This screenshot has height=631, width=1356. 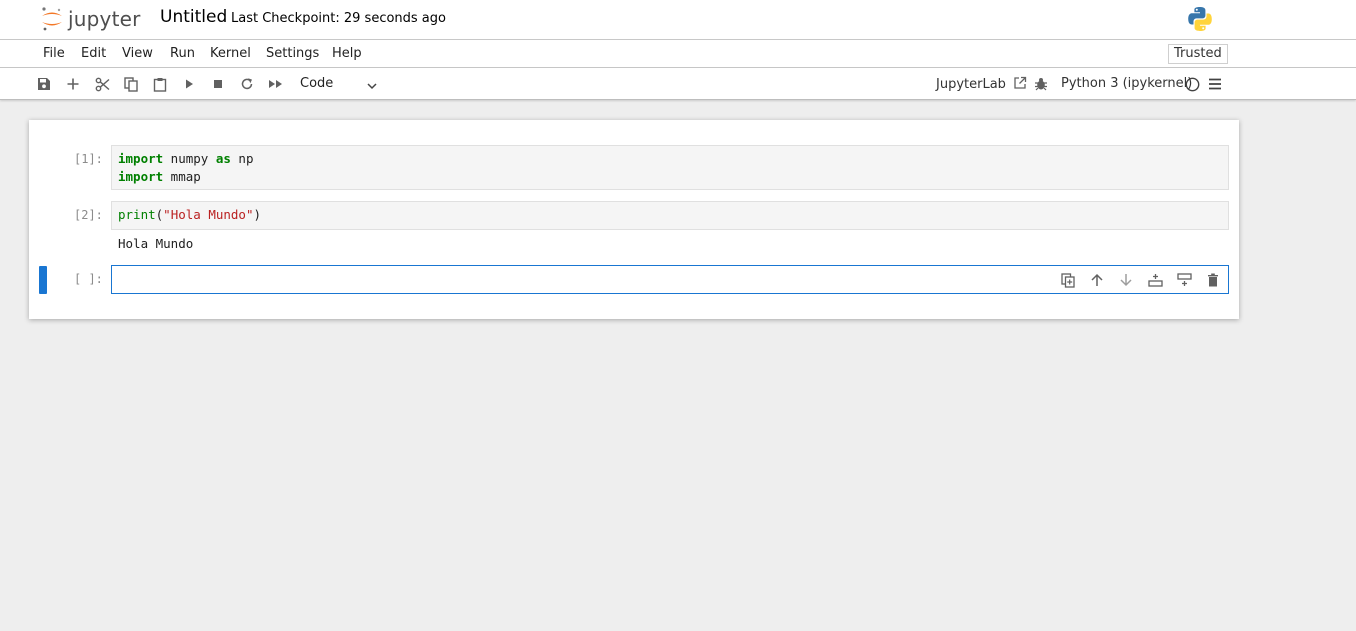 What do you see at coordinates (218, 84) in the screenshot?
I see `stop-icon` at bounding box center [218, 84].